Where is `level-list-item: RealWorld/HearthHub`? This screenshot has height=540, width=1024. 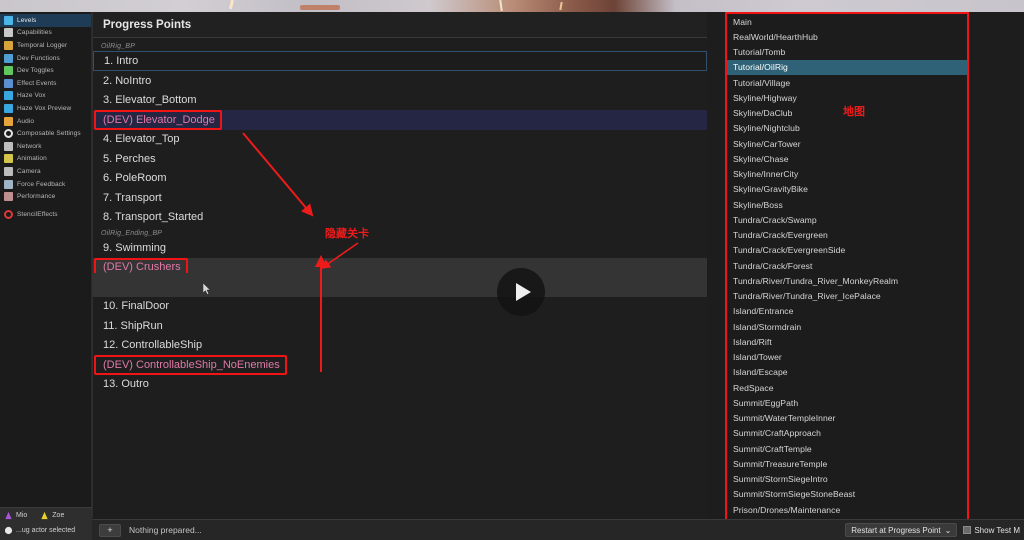 level-list-item: RealWorld/HearthHub is located at coordinates (847, 36).